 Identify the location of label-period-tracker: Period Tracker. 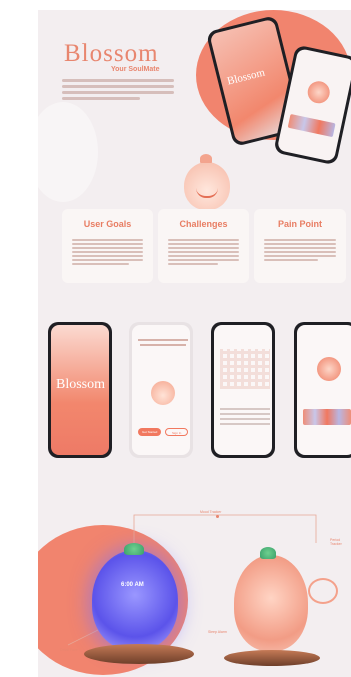
(336, 542).